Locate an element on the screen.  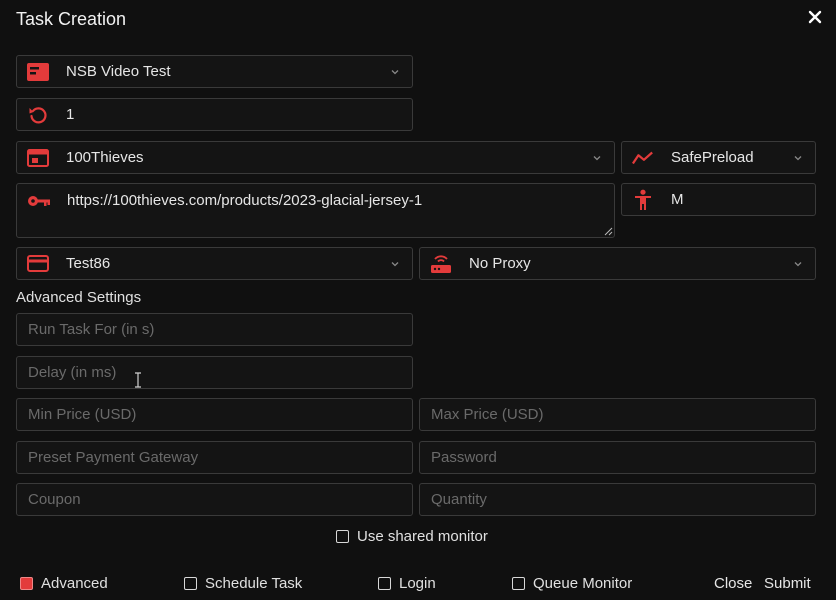
min-price-field is located at coordinates (214, 414).